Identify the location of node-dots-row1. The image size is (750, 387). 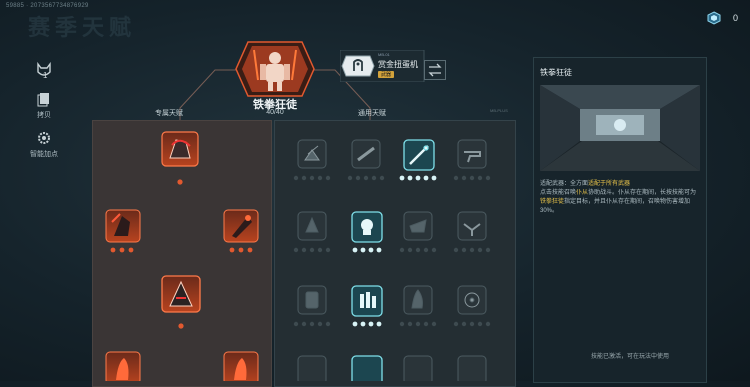
(392, 178).